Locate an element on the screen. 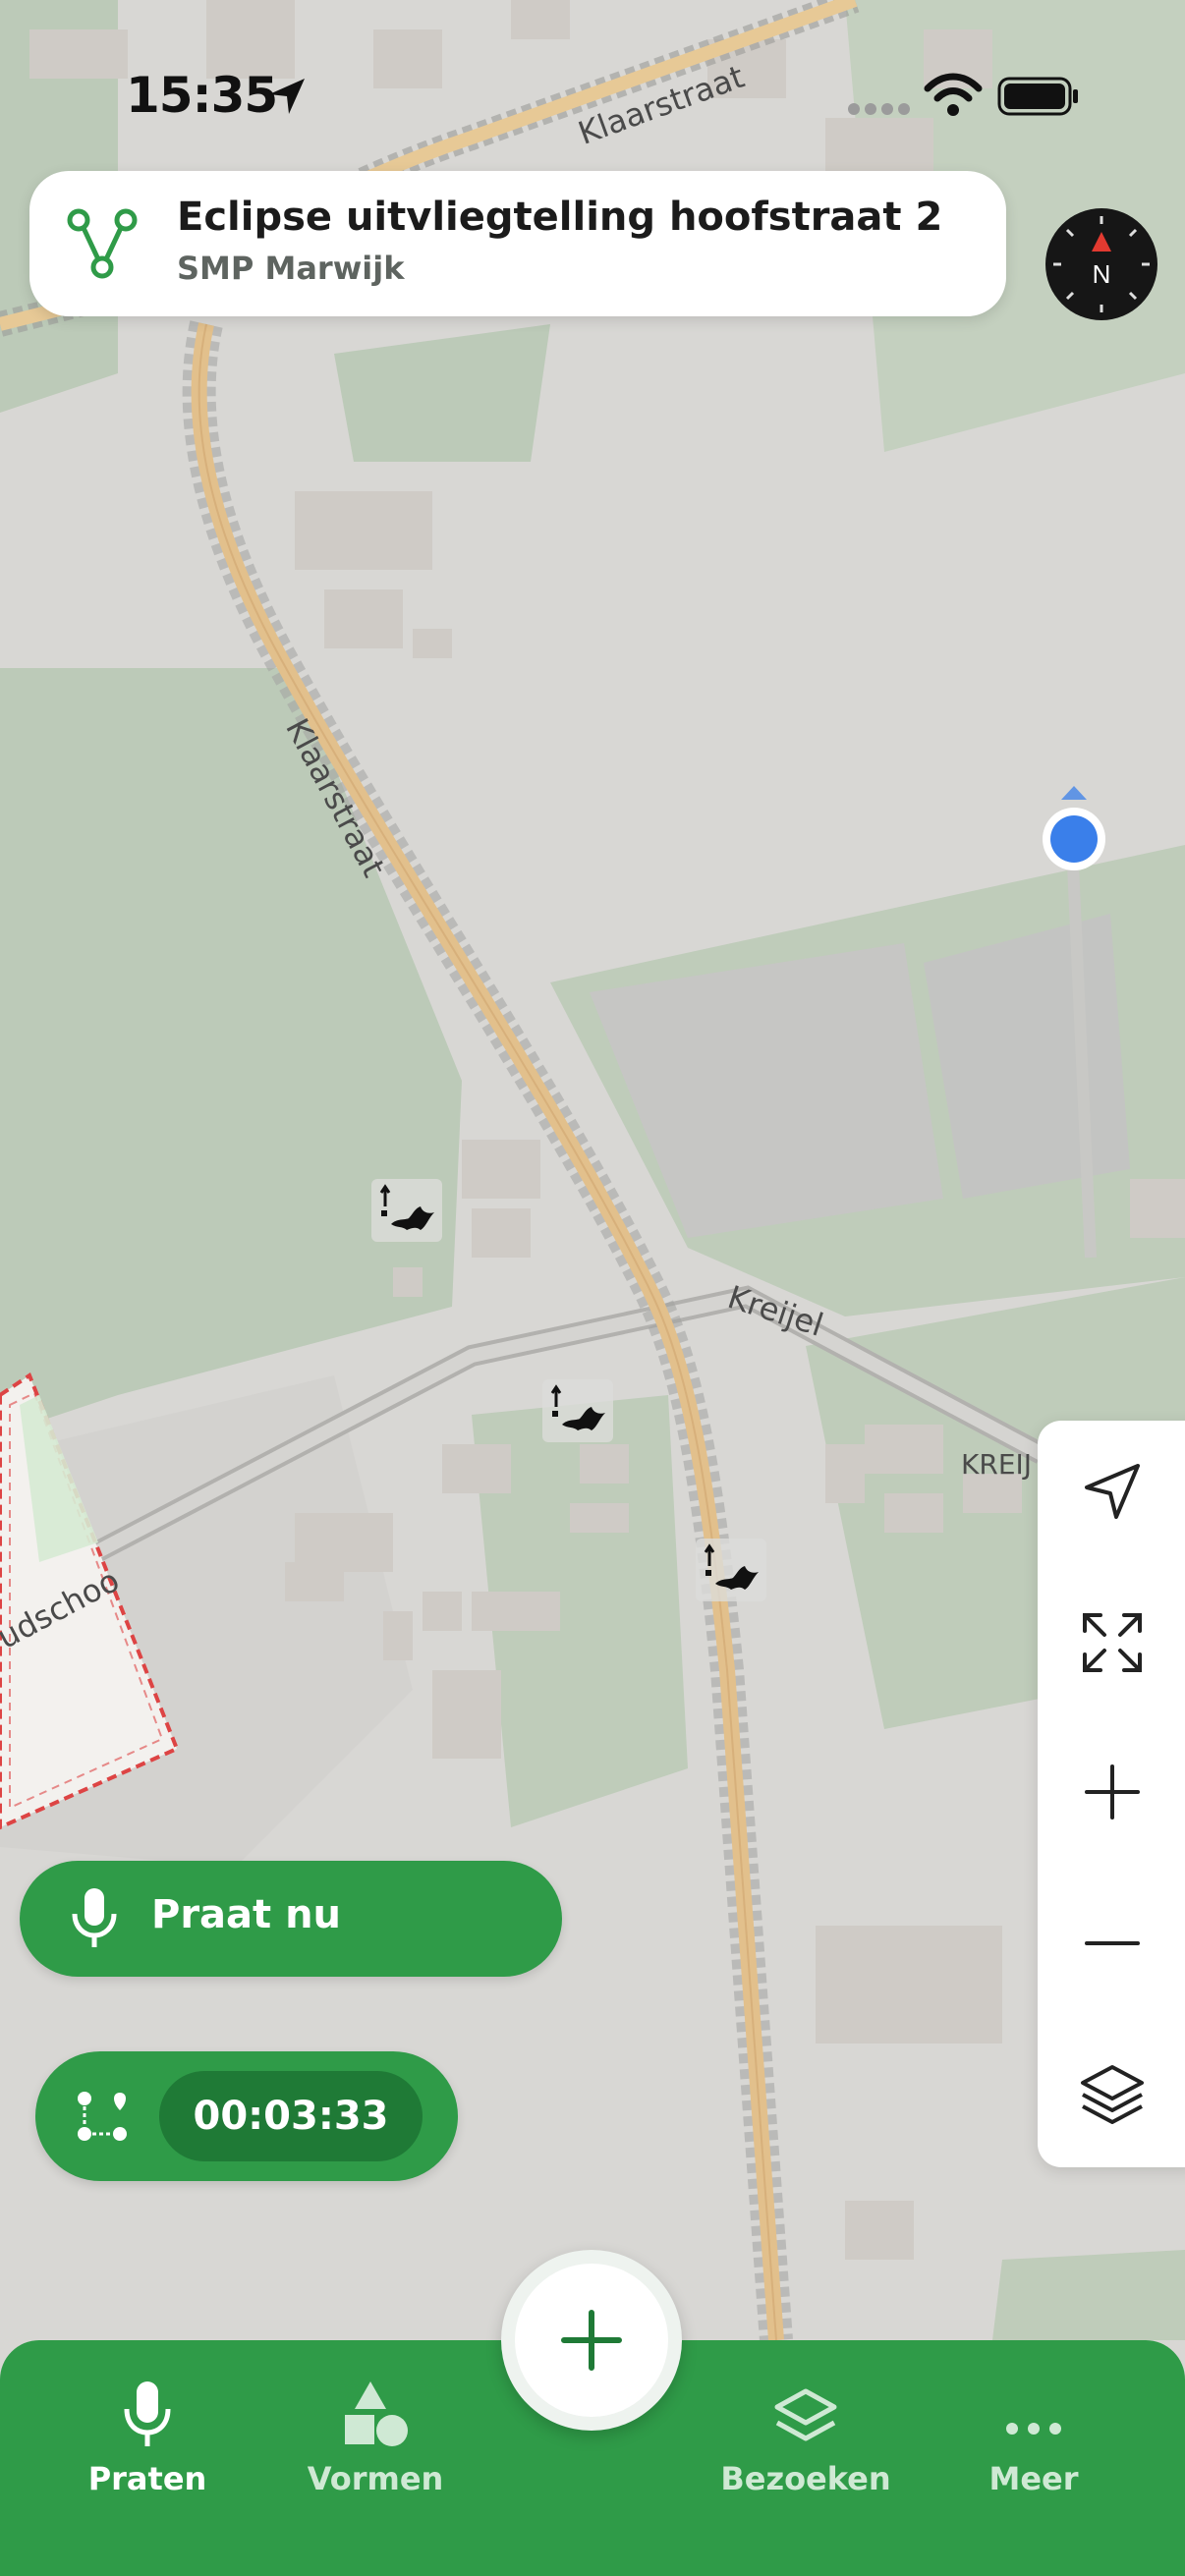  nav-item-meer: Meer is located at coordinates (1034, 2433).